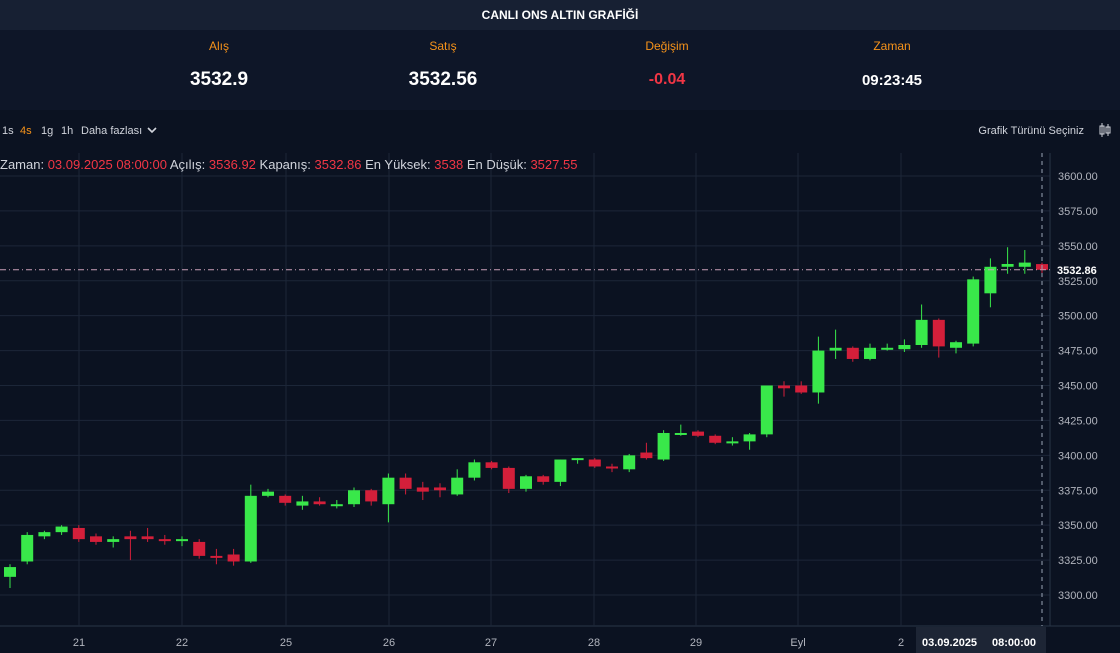 The width and height of the screenshot is (1120, 653). Describe the element at coordinates (1078, 456) in the screenshot. I see `price-tick-label: 3400.00` at that location.